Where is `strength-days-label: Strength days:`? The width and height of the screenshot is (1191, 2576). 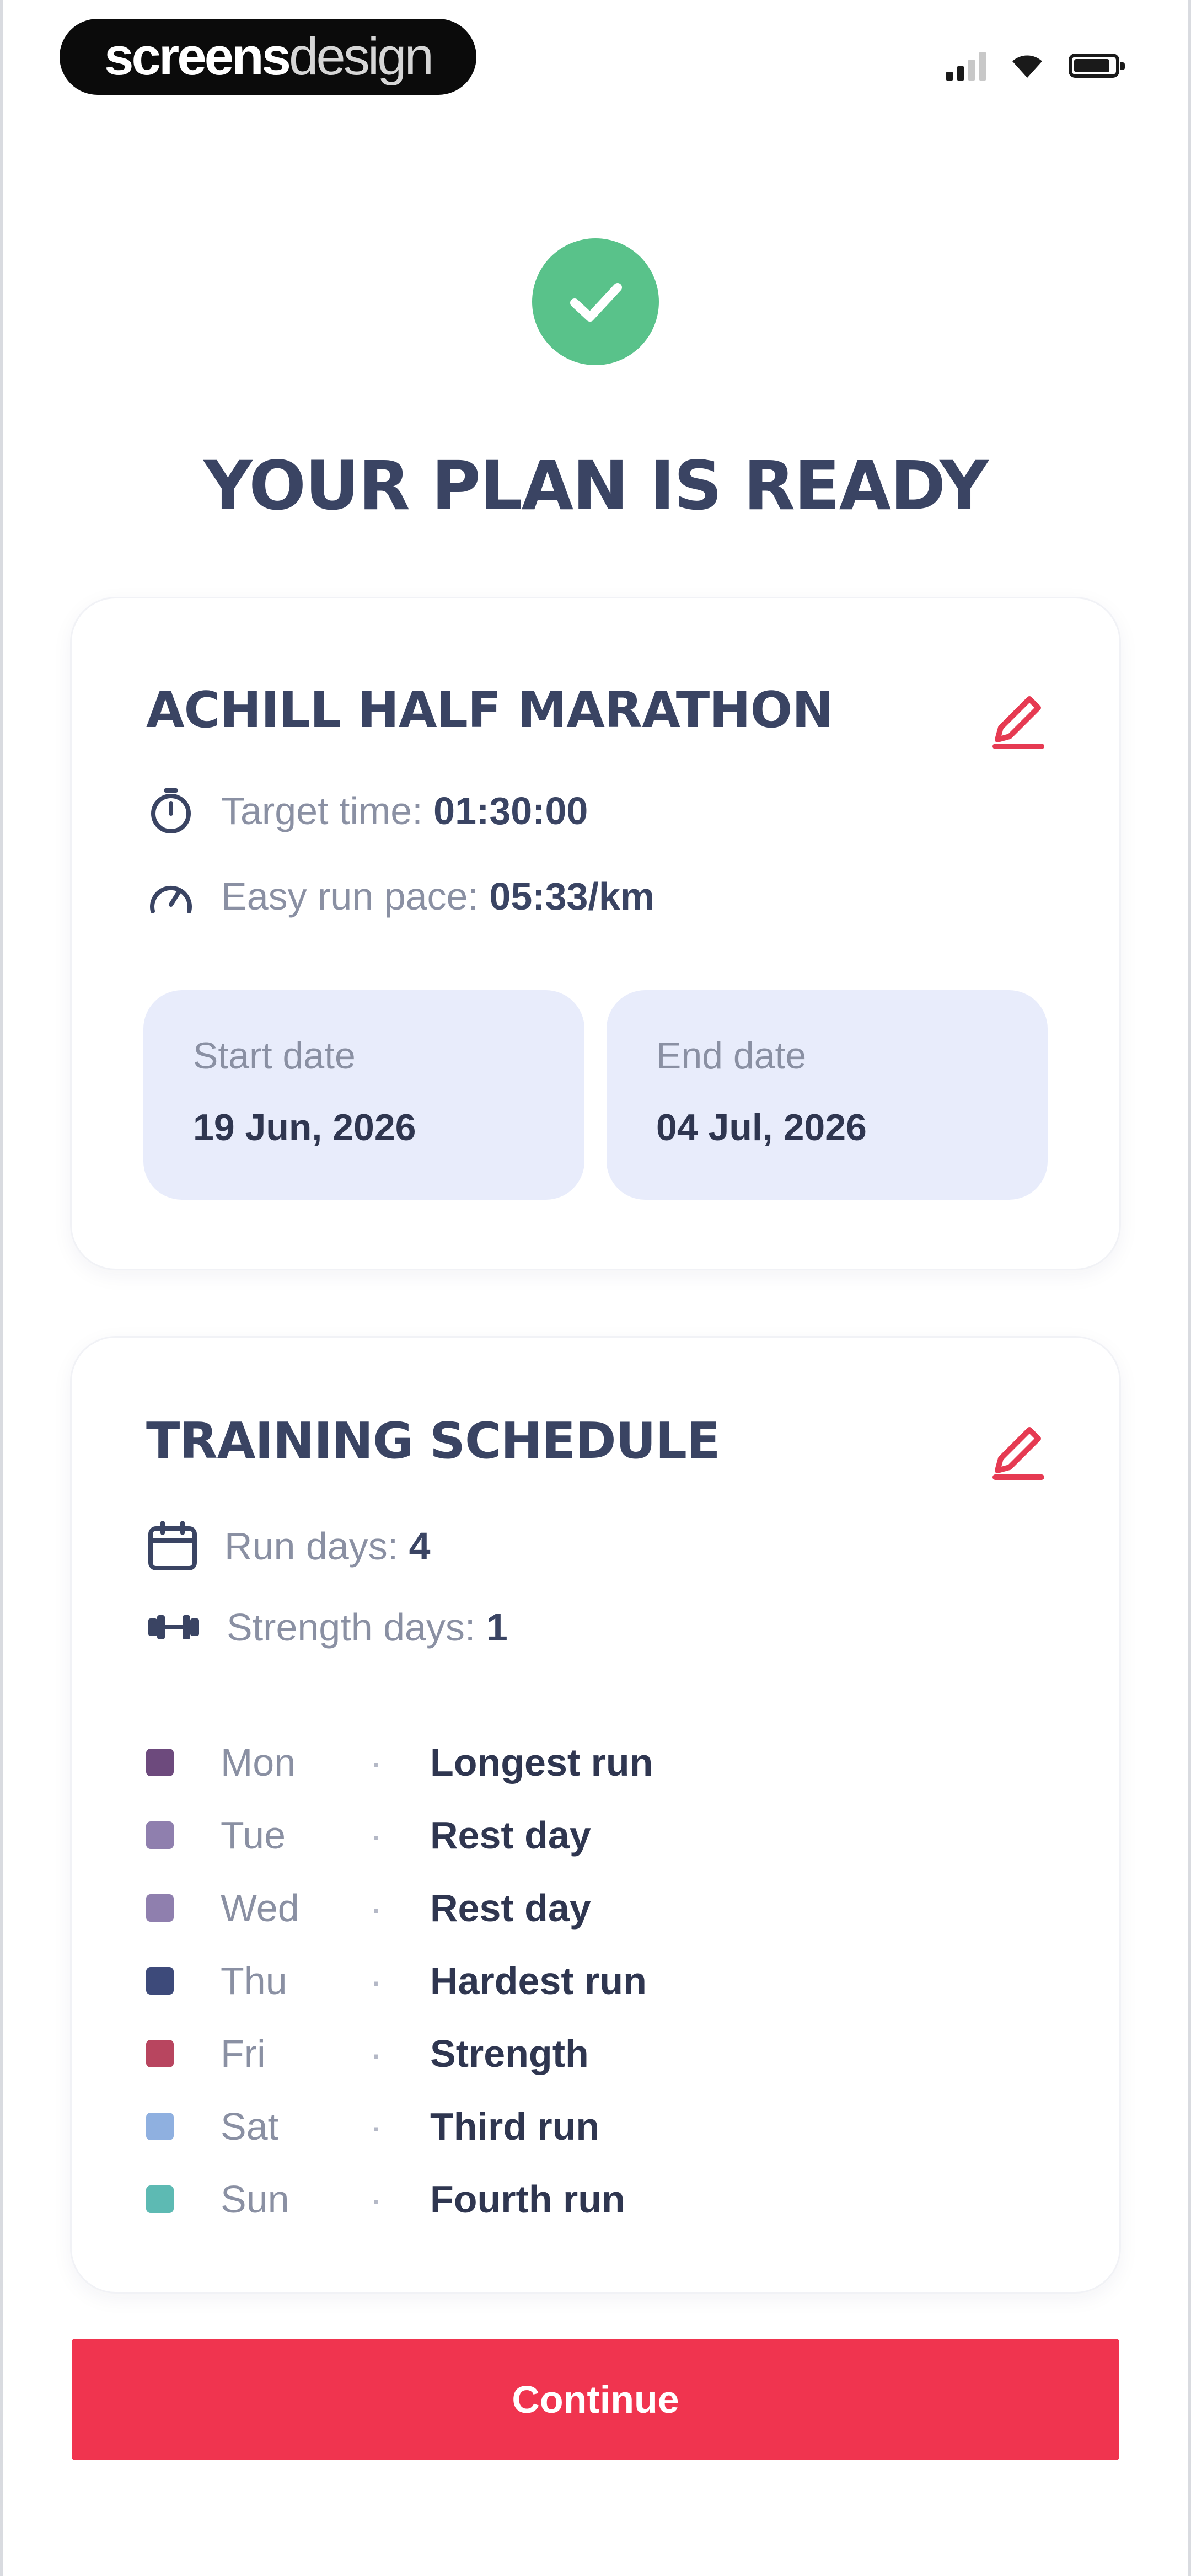 strength-days-label: Strength days: is located at coordinates (352, 1627).